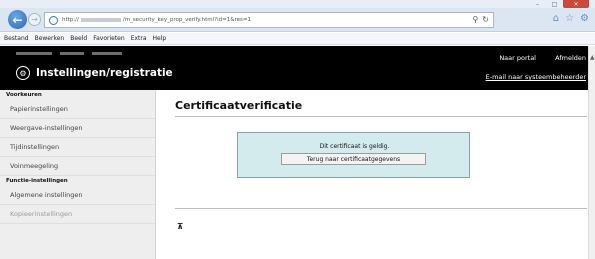 The height and width of the screenshot is (259, 595). I want to click on portal-link: Naar portal, so click(517, 58).